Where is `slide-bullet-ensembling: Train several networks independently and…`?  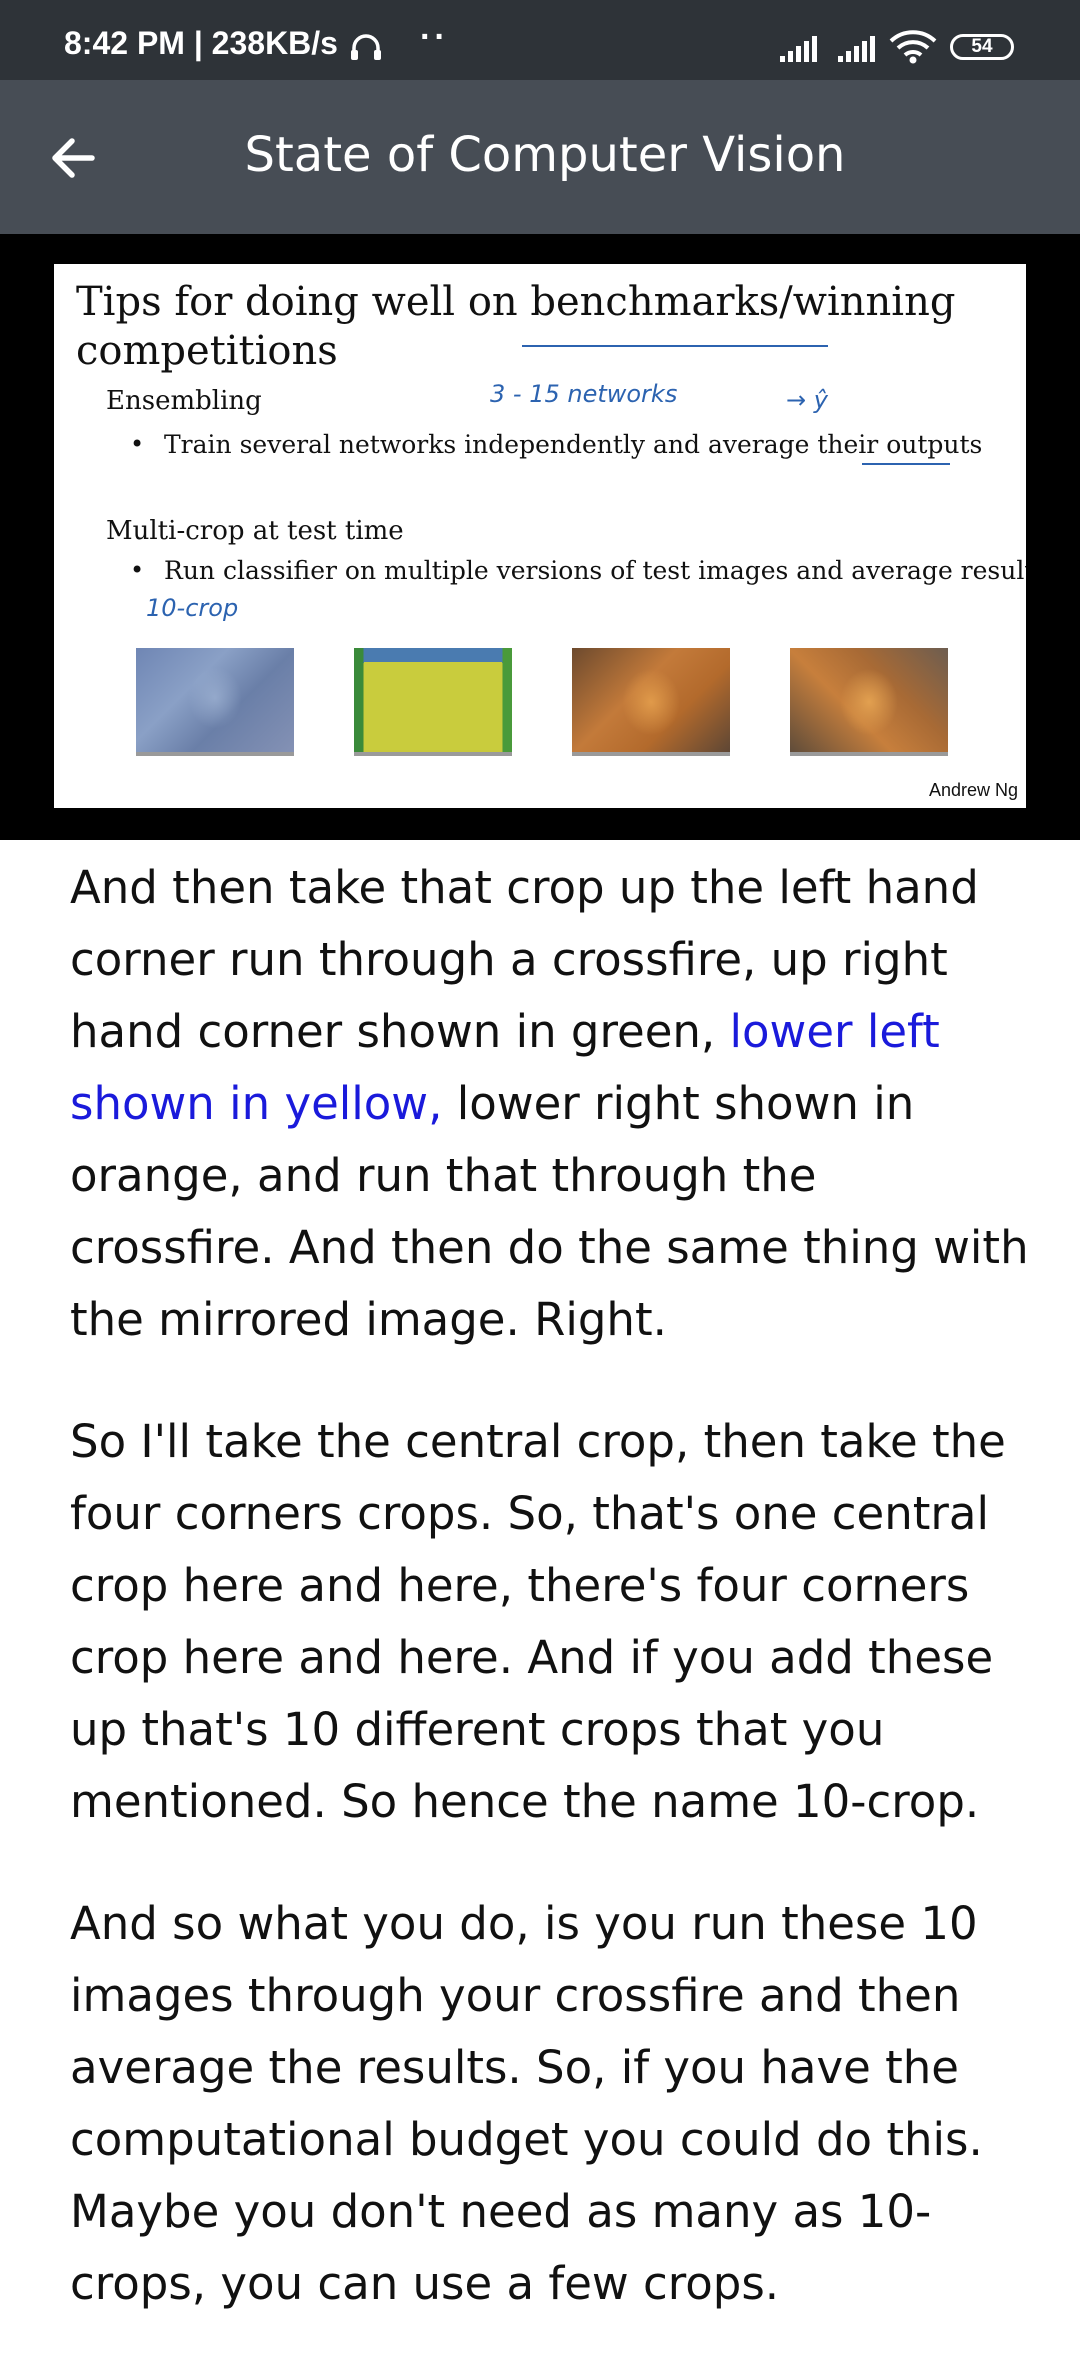
slide-bullet-ensembling: Train several networks independently and… is located at coordinates (573, 444).